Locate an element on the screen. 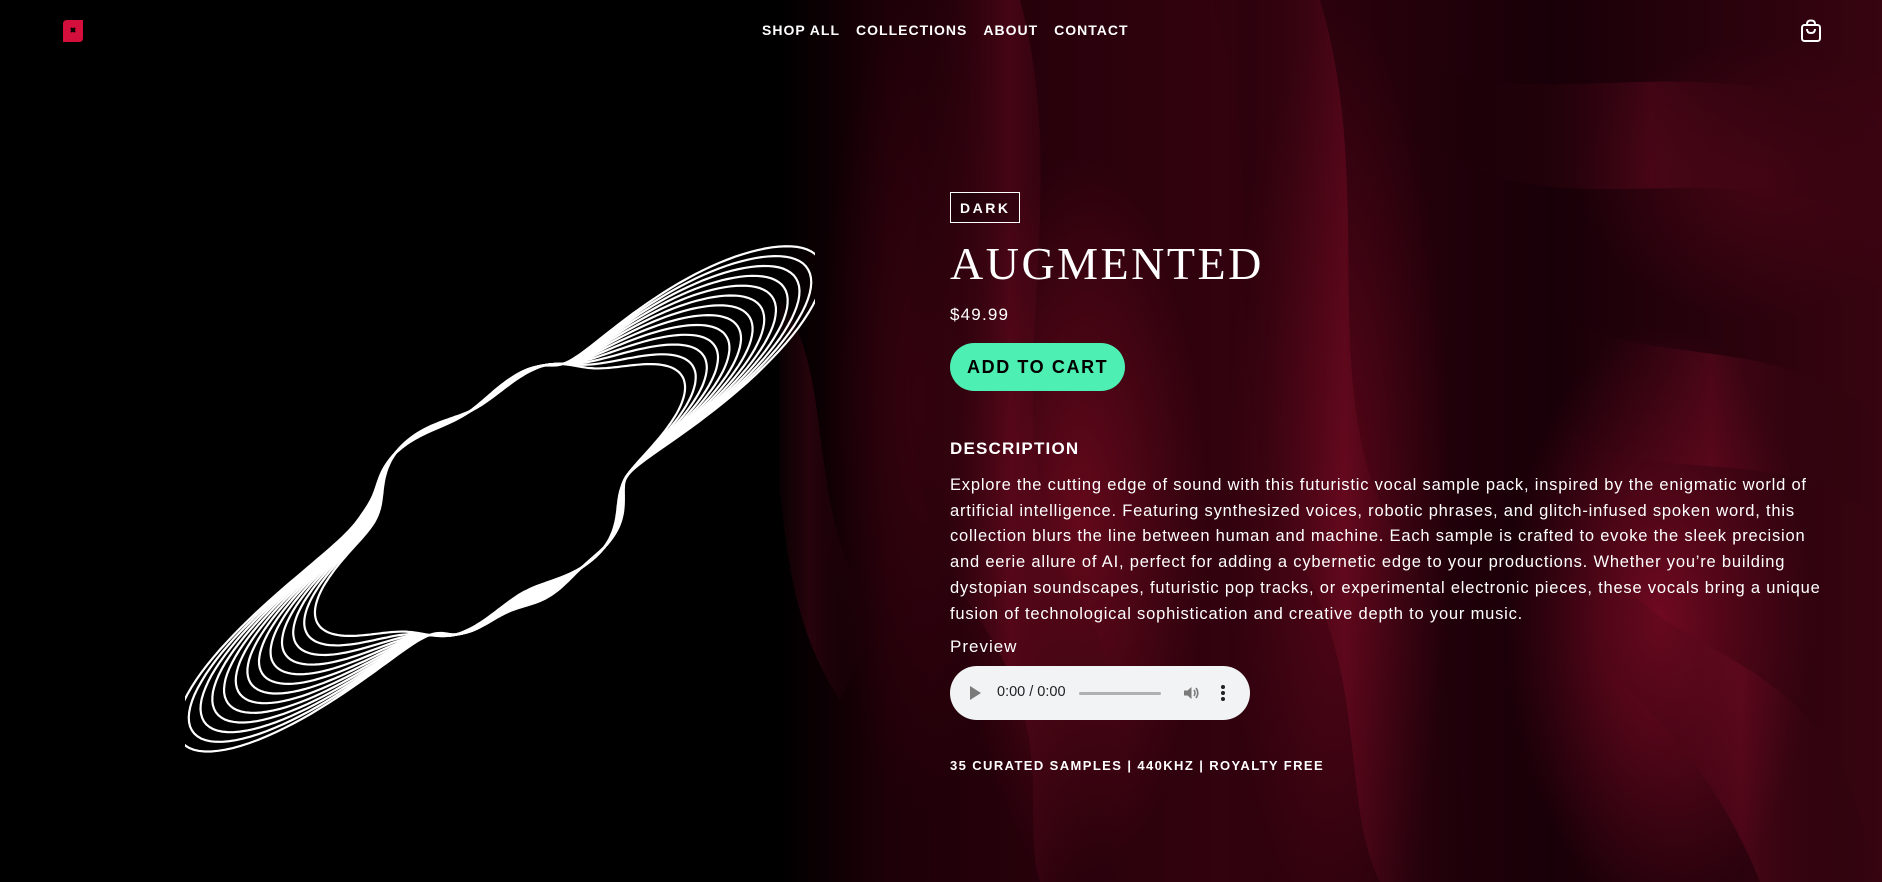 The height and width of the screenshot is (882, 1882). audio-player: 0:00 / 0:00 is located at coordinates (1100, 693).